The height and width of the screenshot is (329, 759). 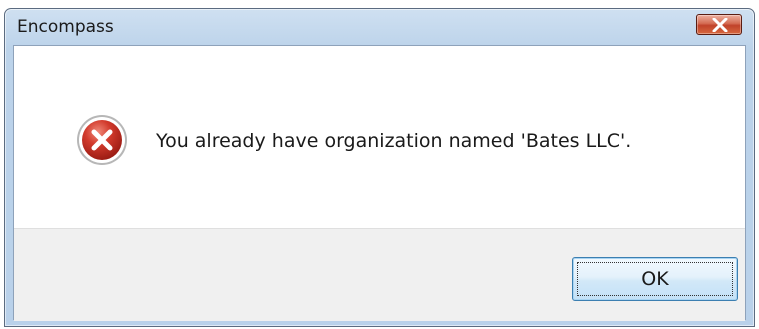 What do you see at coordinates (102, 140) in the screenshot?
I see `error-icon` at bounding box center [102, 140].